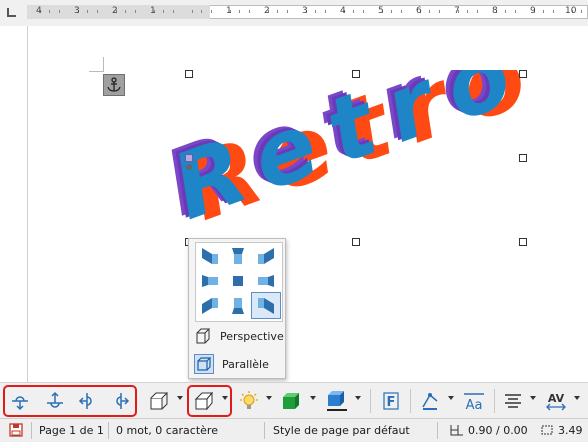 The height and width of the screenshot is (442, 588). I want to click on line-color-dropdown, so click(451, 398).